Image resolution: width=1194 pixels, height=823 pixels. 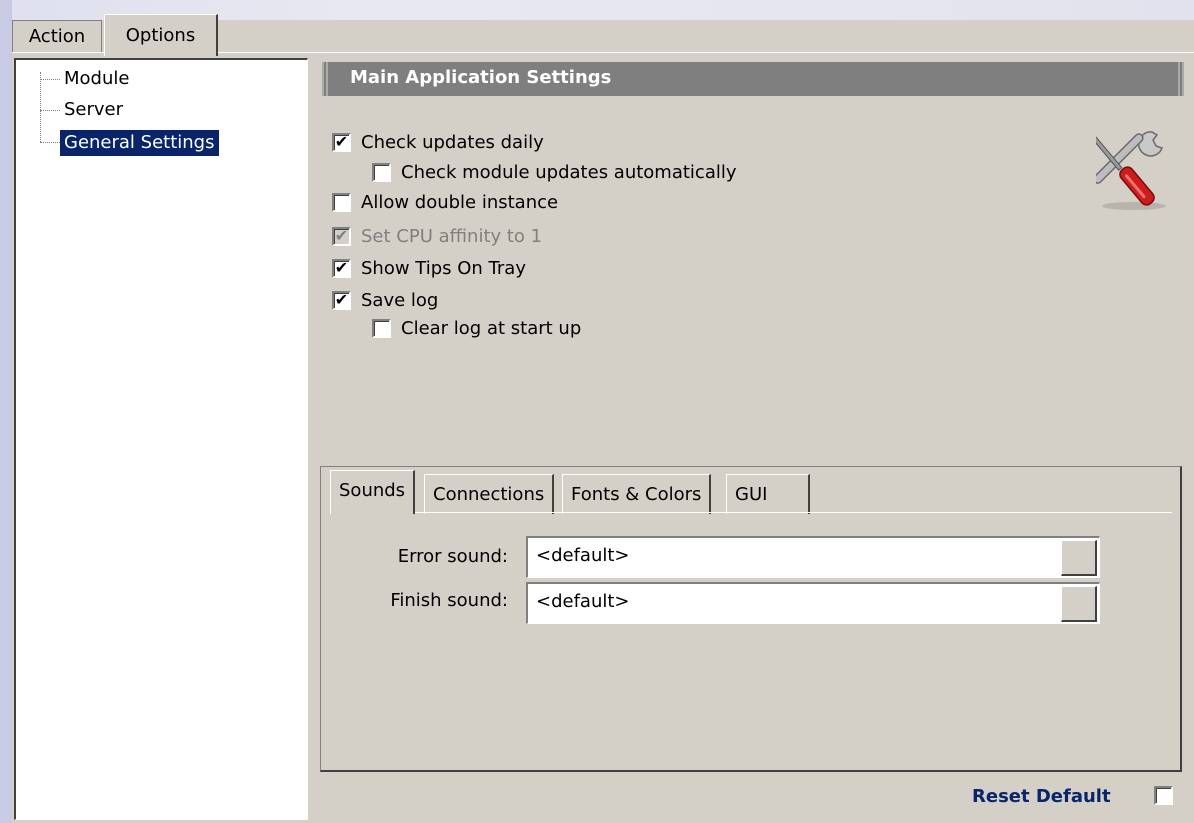 What do you see at coordinates (583, 555) in the screenshot?
I see `error-sound-value: <default>` at bounding box center [583, 555].